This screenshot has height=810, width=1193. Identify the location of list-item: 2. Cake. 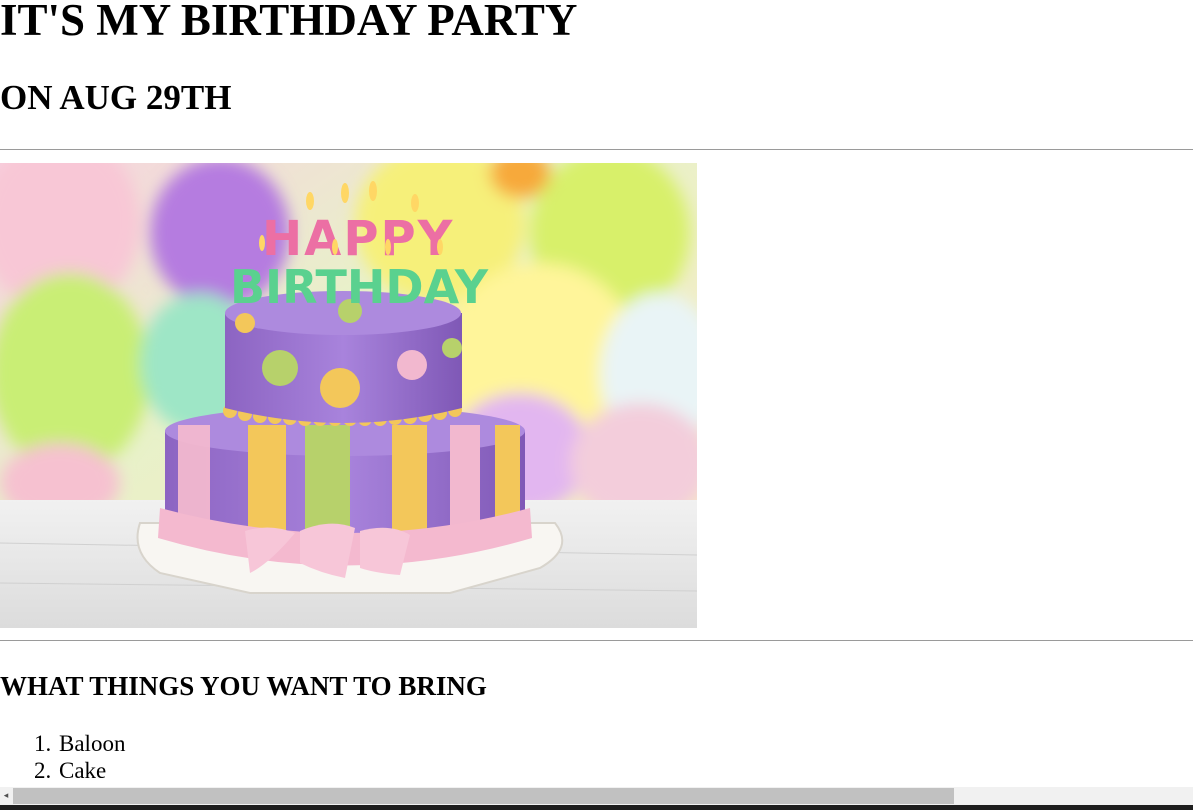
(62, 770).